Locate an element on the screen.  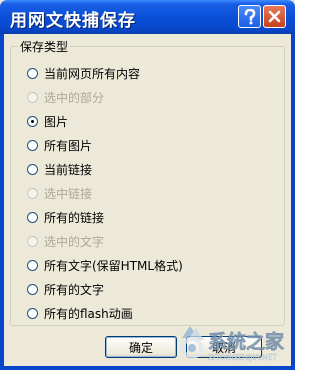
option-selected-link: 选中链接 is located at coordinates (59, 193).